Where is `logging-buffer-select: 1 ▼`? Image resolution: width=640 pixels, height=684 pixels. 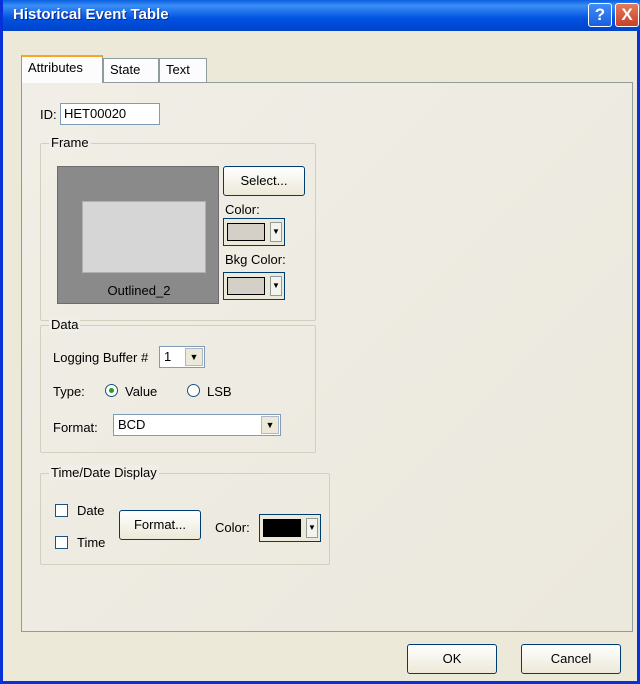
logging-buffer-select: 1 ▼ is located at coordinates (182, 357).